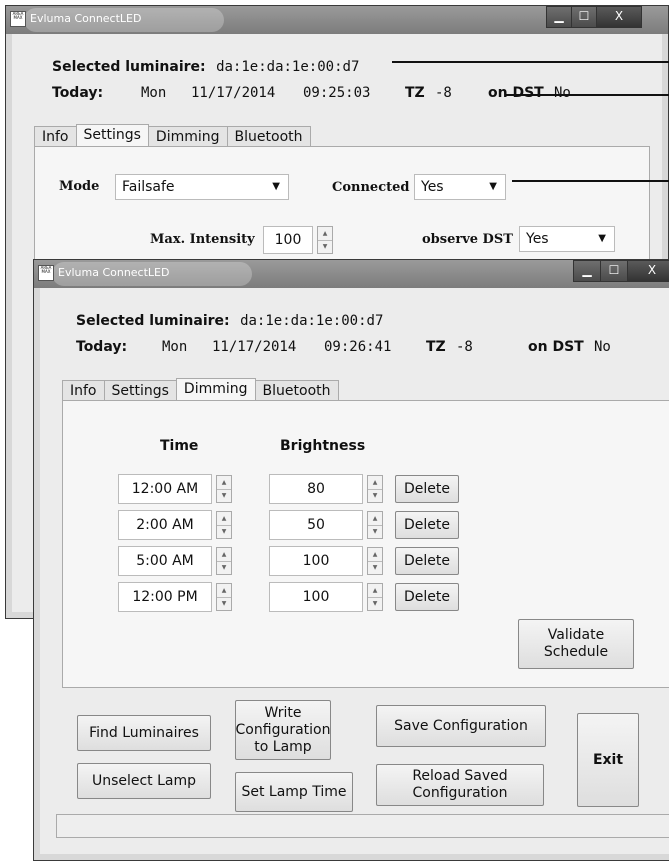  Describe the element at coordinates (358, 347) in the screenshot. I see `time-value: 09:26:41` at that location.